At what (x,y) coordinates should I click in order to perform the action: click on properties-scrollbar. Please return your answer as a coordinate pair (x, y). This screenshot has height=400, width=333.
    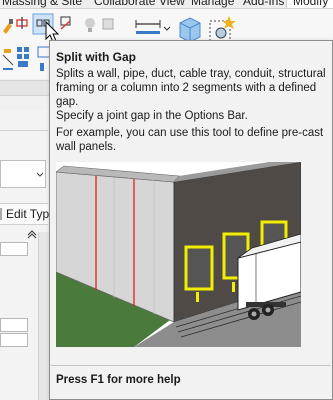
    Looking at the image, I should click on (43, 316).